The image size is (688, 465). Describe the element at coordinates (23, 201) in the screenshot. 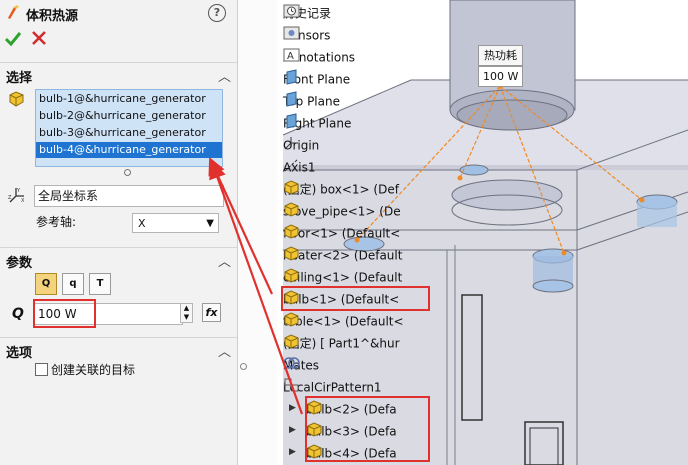

I see `svg-text: X` at that location.